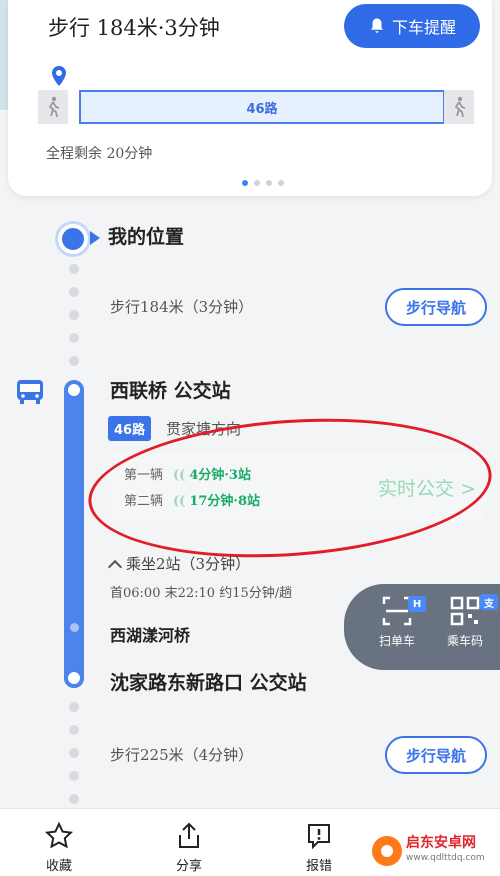 The image size is (500, 876). Describe the element at coordinates (30, 392) in the screenshot. I see `bus-icon` at that location.